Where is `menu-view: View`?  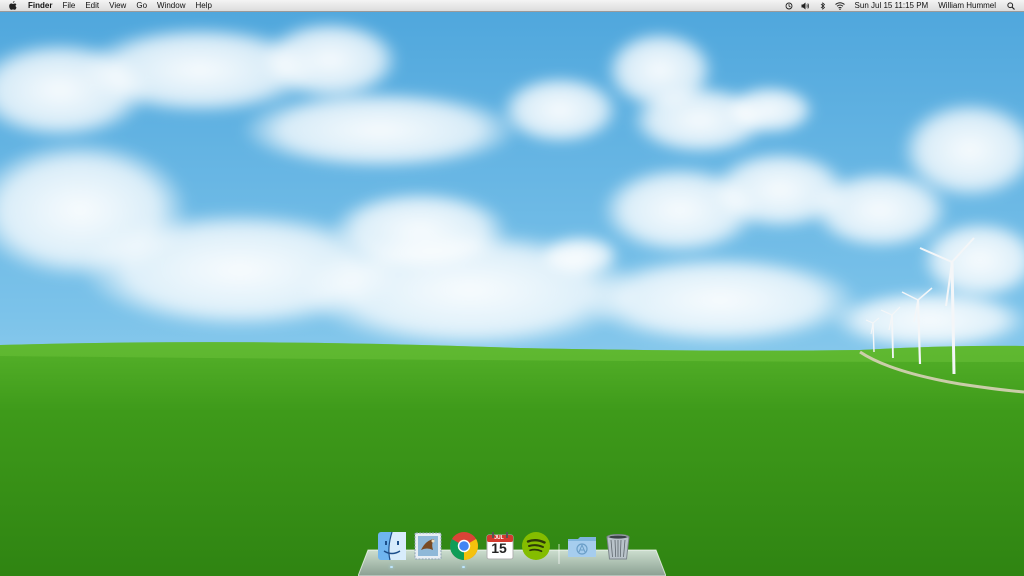 menu-view: View is located at coordinates (117, 5).